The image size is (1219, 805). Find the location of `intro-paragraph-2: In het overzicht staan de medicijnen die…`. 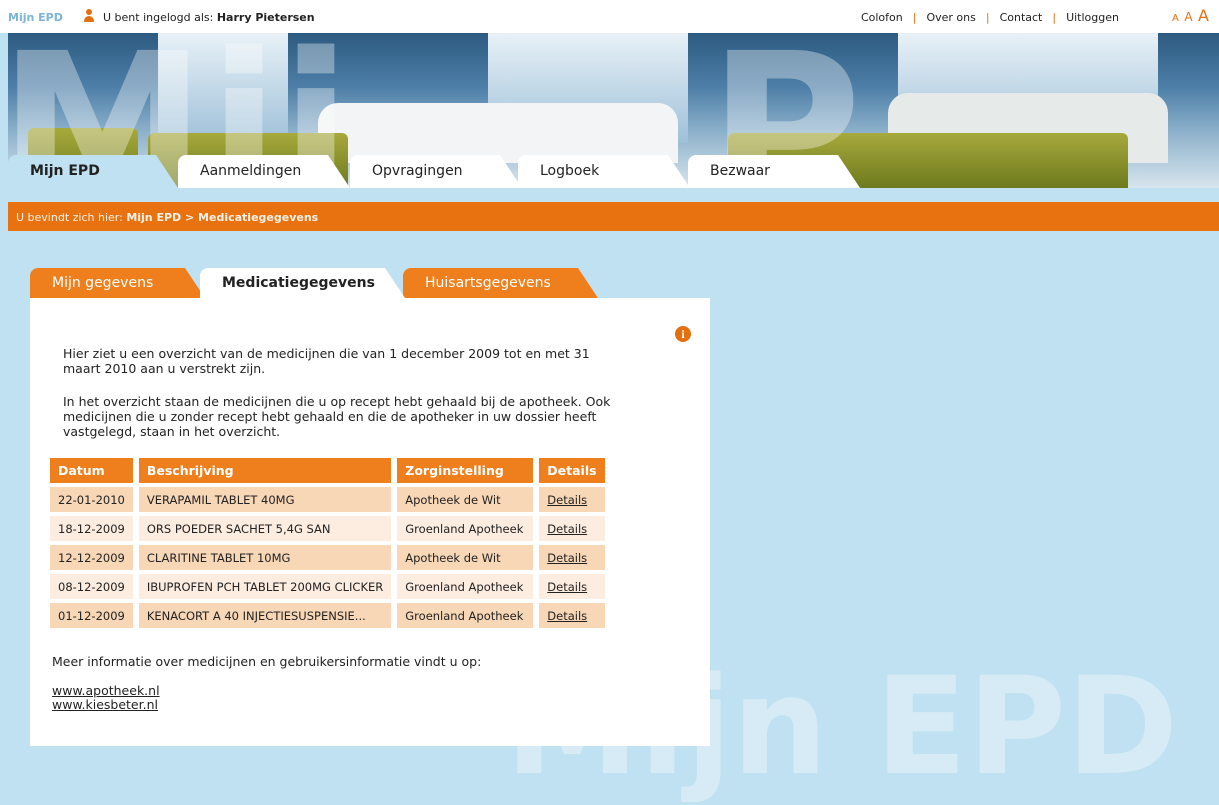

intro-paragraph-2: In het overzicht staan de medicijnen die… is located at coordinates (337, 416).